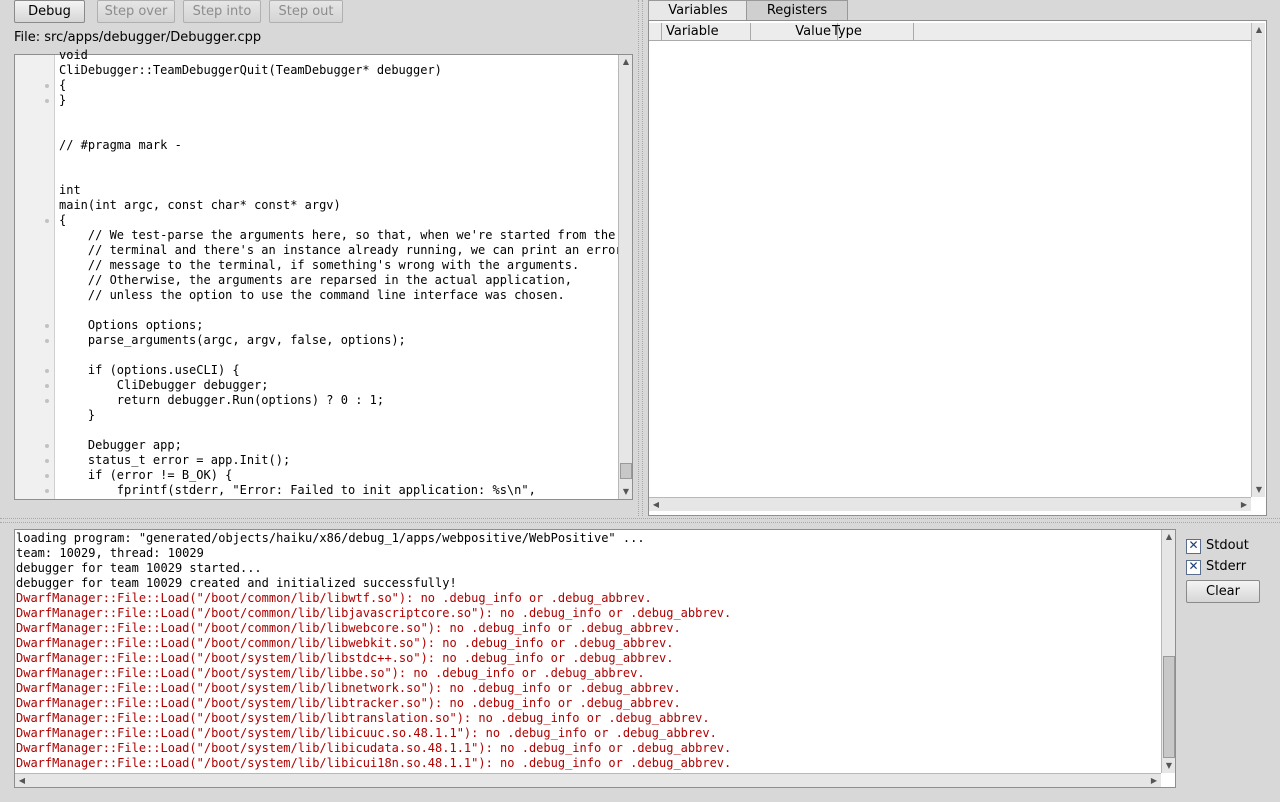 Image resolution: width=1280 pixels, height=802 pixels. Describe the element at coordinates (951, 32) in the screenshot. I see `variables-header: Variable Value Type` at that location.